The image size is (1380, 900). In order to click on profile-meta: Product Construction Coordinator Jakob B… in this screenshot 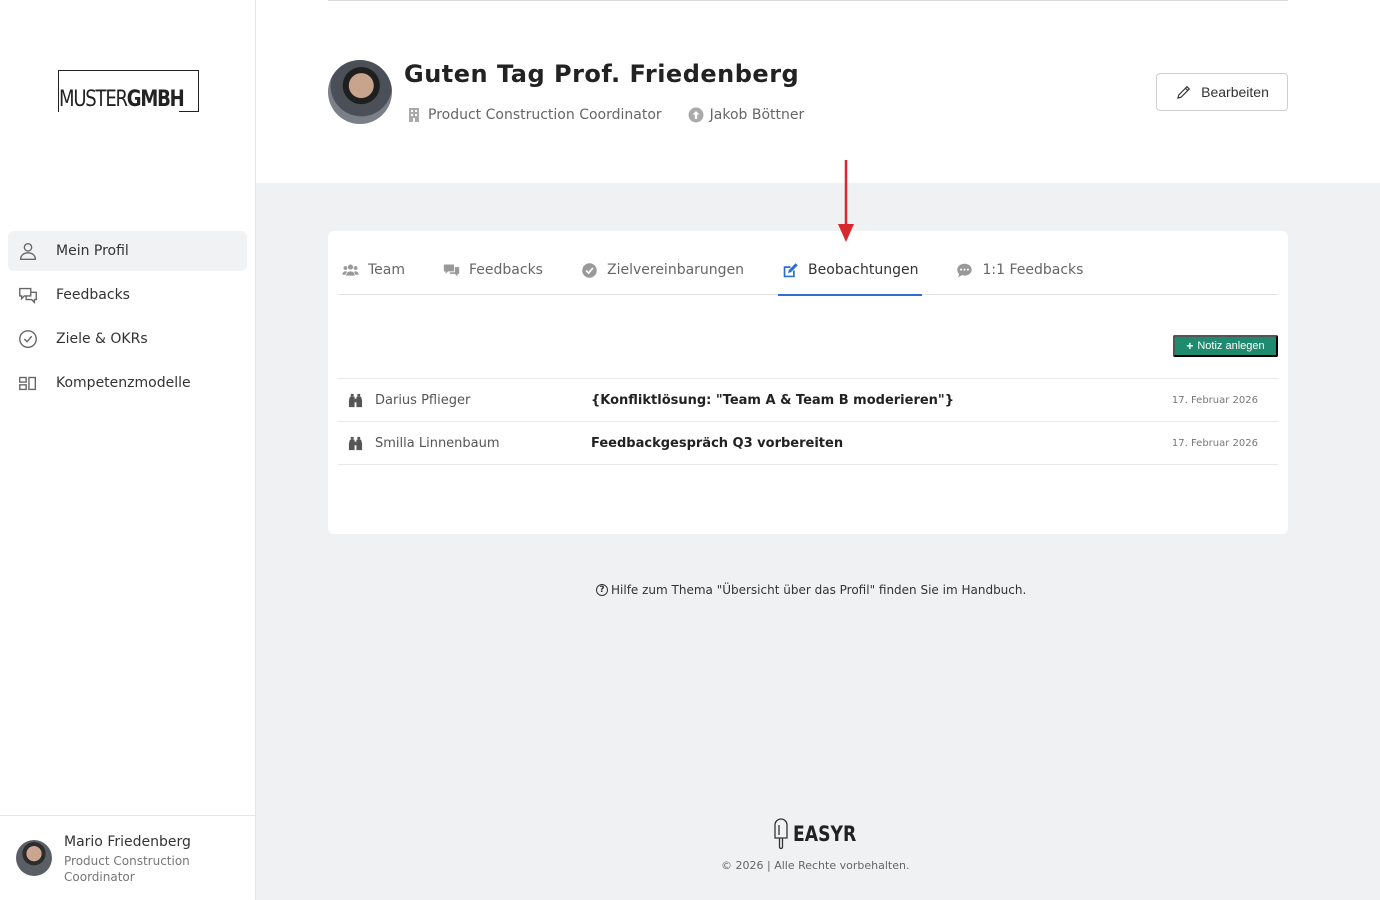, I will do `click(618, 115)`.